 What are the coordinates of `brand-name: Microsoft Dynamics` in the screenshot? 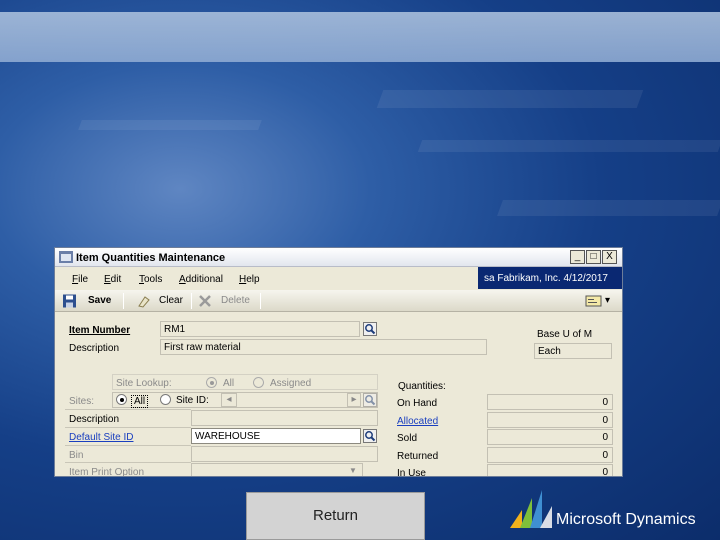 It's located at (626, 519).